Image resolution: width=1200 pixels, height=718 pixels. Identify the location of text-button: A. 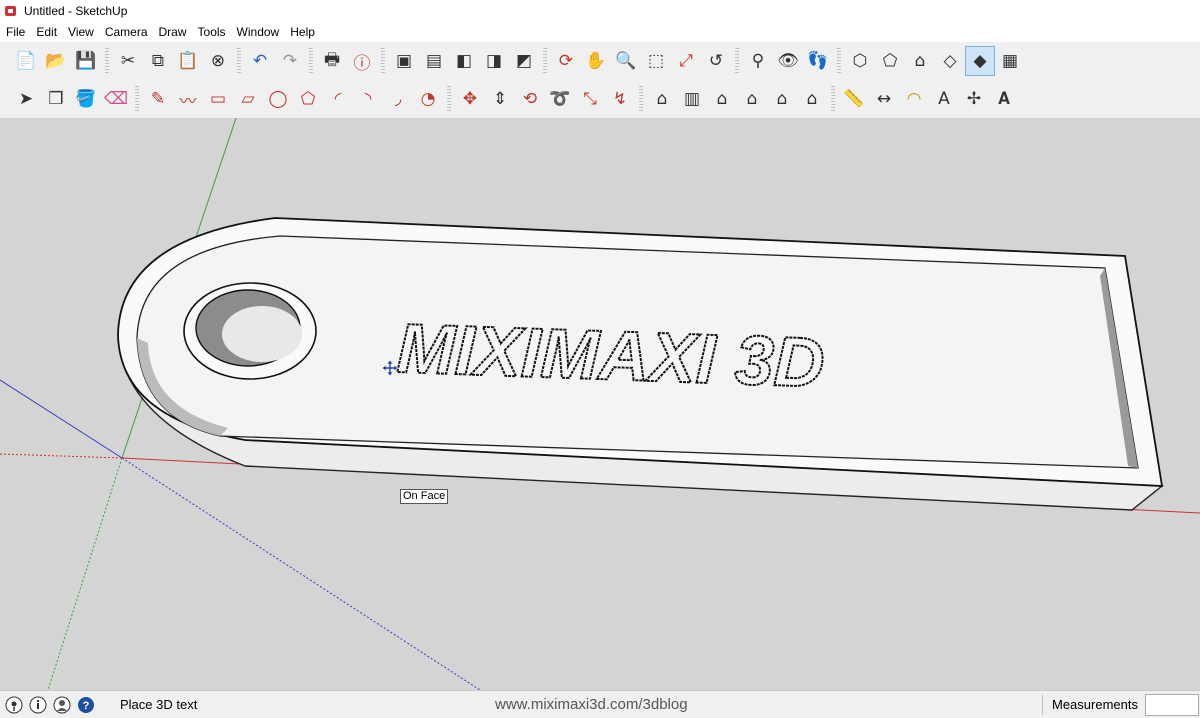
(944, 99).